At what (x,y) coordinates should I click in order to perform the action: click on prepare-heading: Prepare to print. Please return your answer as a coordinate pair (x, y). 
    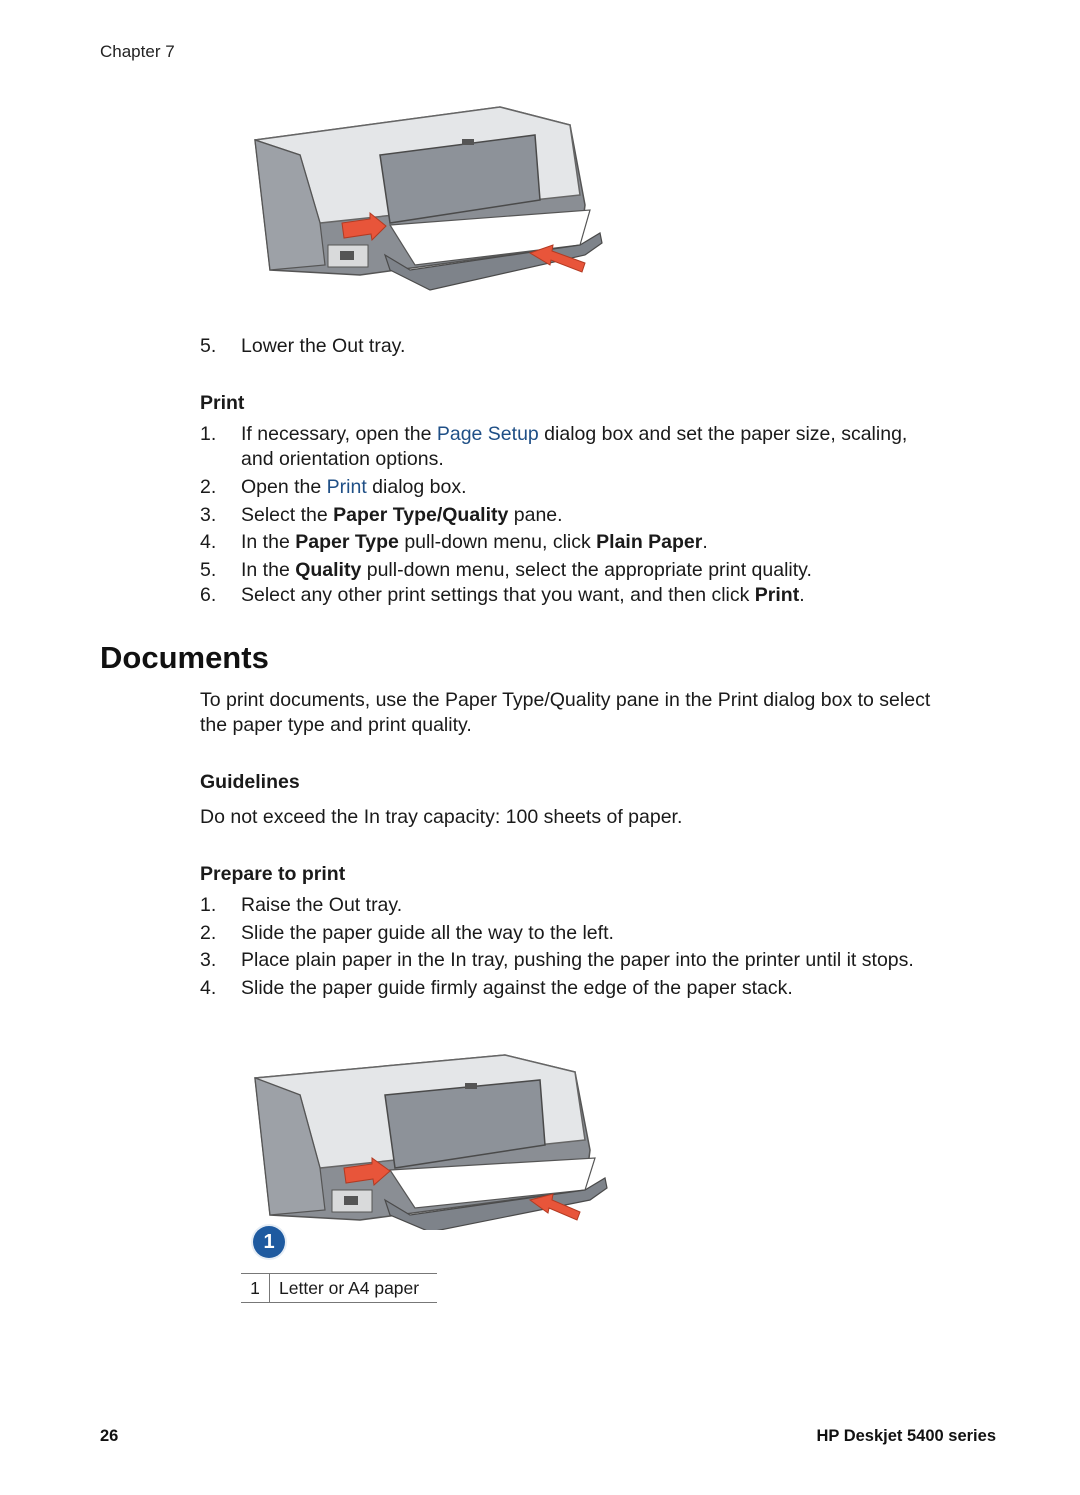
    Looking at the image, I should click on (273, 874).